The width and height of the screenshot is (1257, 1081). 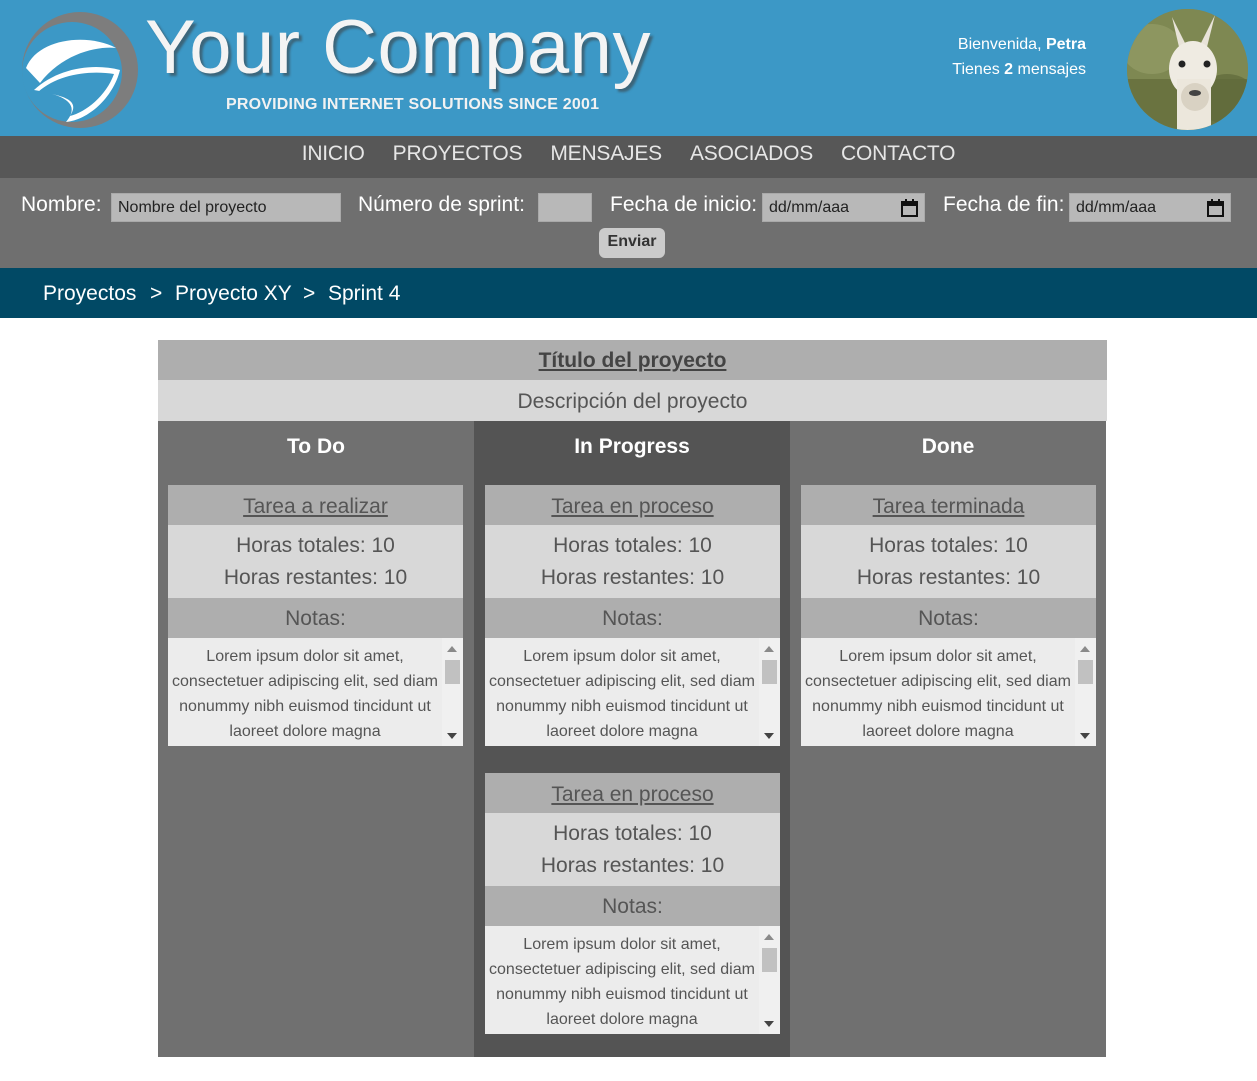 What do you see at coordinates (413, 104) in the screenshot?
I see `company-tagline: PROVIDING INTERNET SOLUTIONS SINCE 2001` at bounding box center [413, 104].